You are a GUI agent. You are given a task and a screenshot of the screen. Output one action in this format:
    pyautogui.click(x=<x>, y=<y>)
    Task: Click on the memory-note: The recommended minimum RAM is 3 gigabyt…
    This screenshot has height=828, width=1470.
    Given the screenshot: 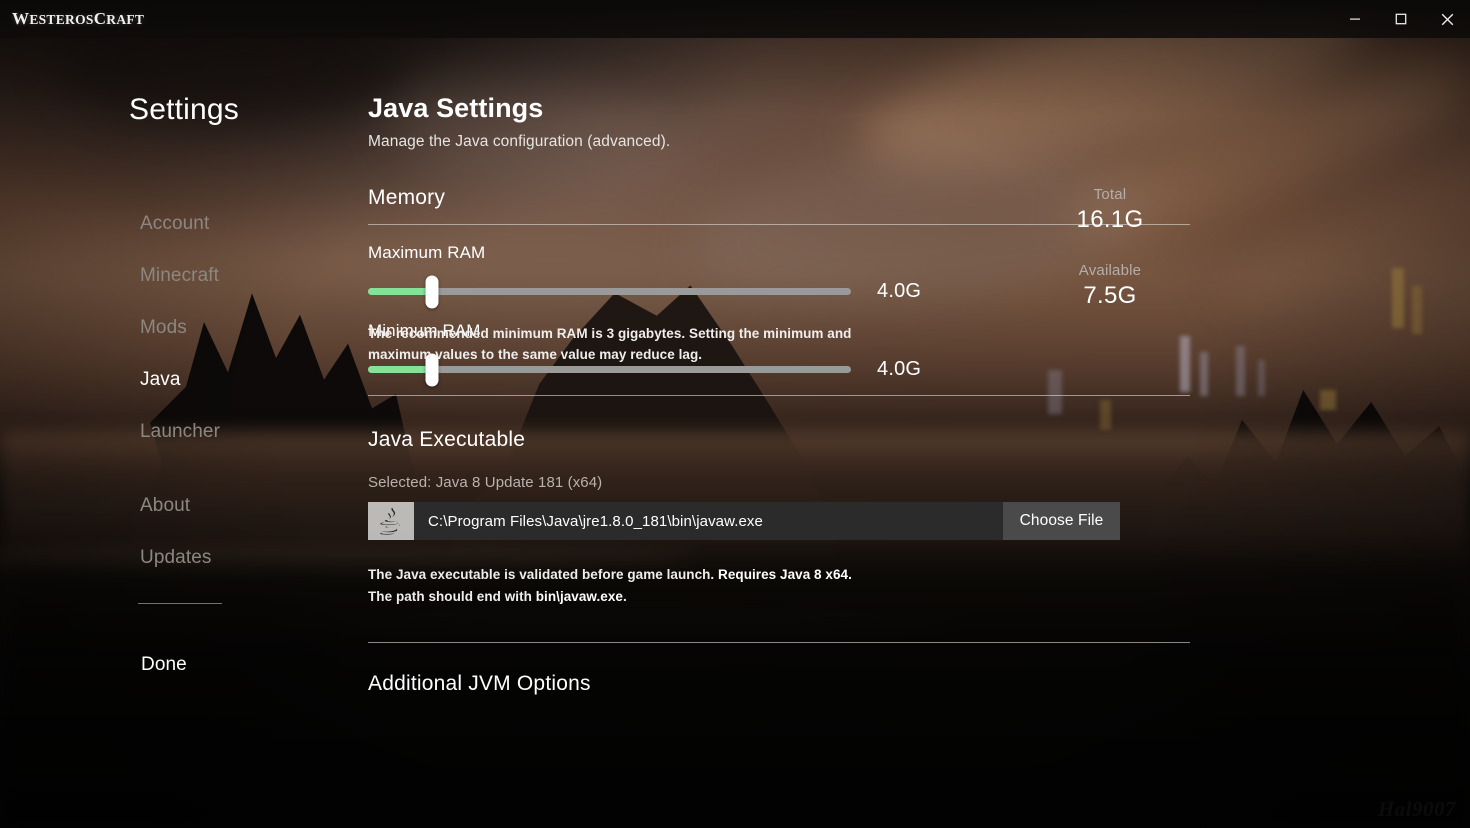 What is the action you would take?
    pyautogui.click(x=610, y=344)
    